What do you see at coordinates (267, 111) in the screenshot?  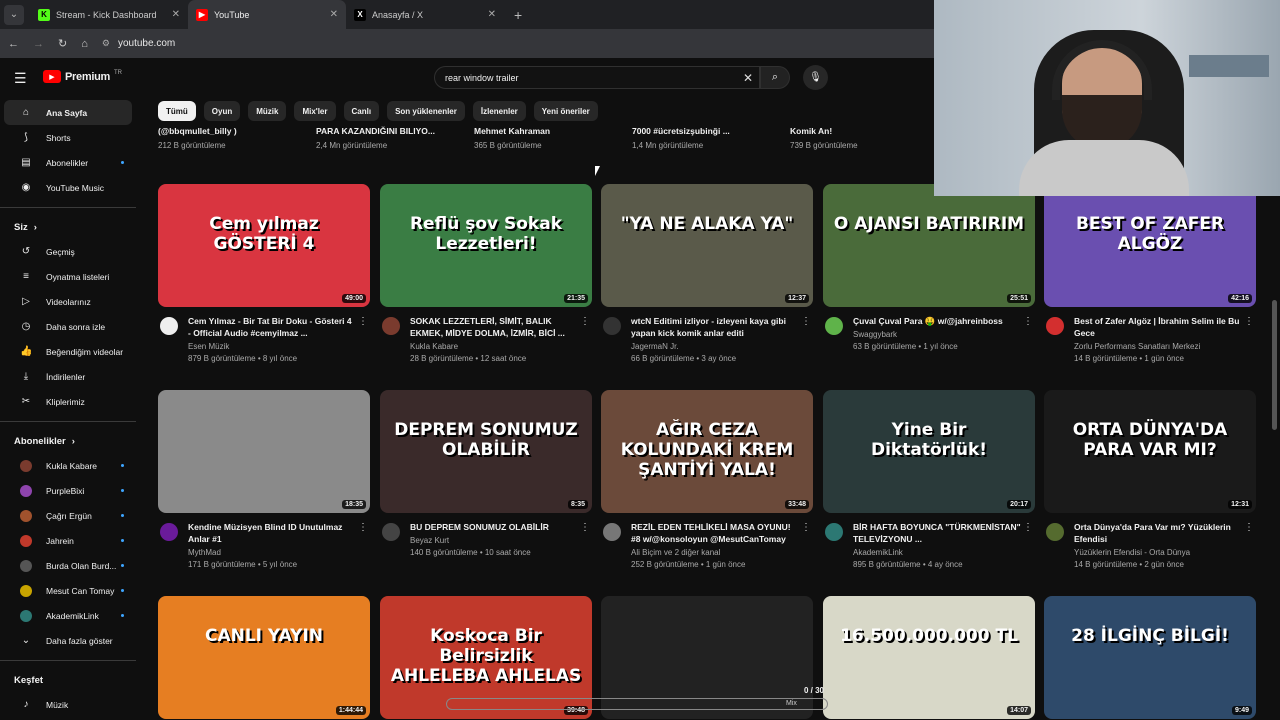 I see `filter-chip: Müzik` at bounding box center [267, 111].